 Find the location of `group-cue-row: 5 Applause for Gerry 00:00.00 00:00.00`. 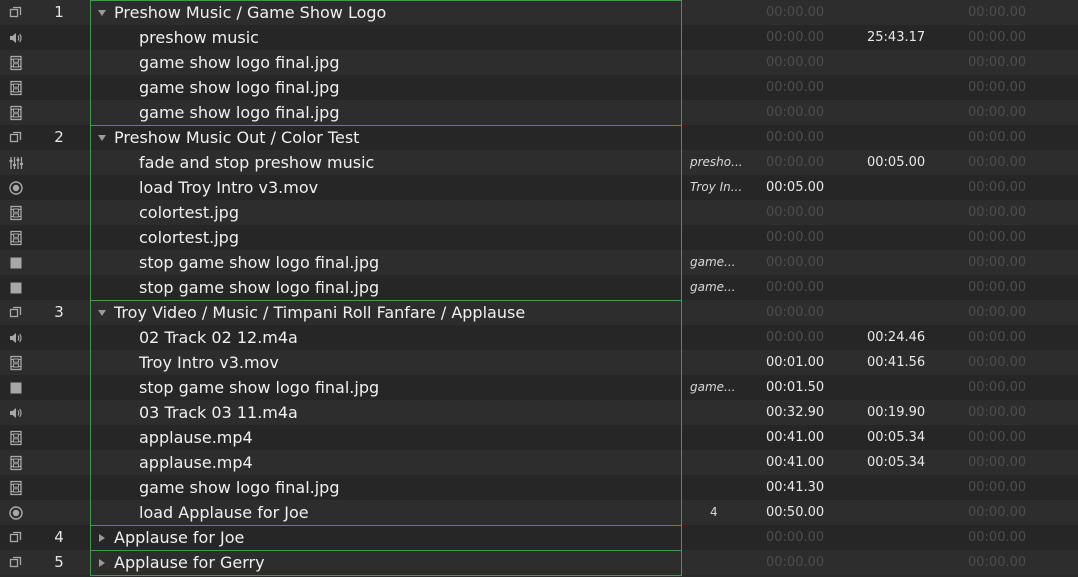

group-cue-row: 5 Applause for Gerry 00:00.00 00:00.00 is located at coordinates (539, 562).